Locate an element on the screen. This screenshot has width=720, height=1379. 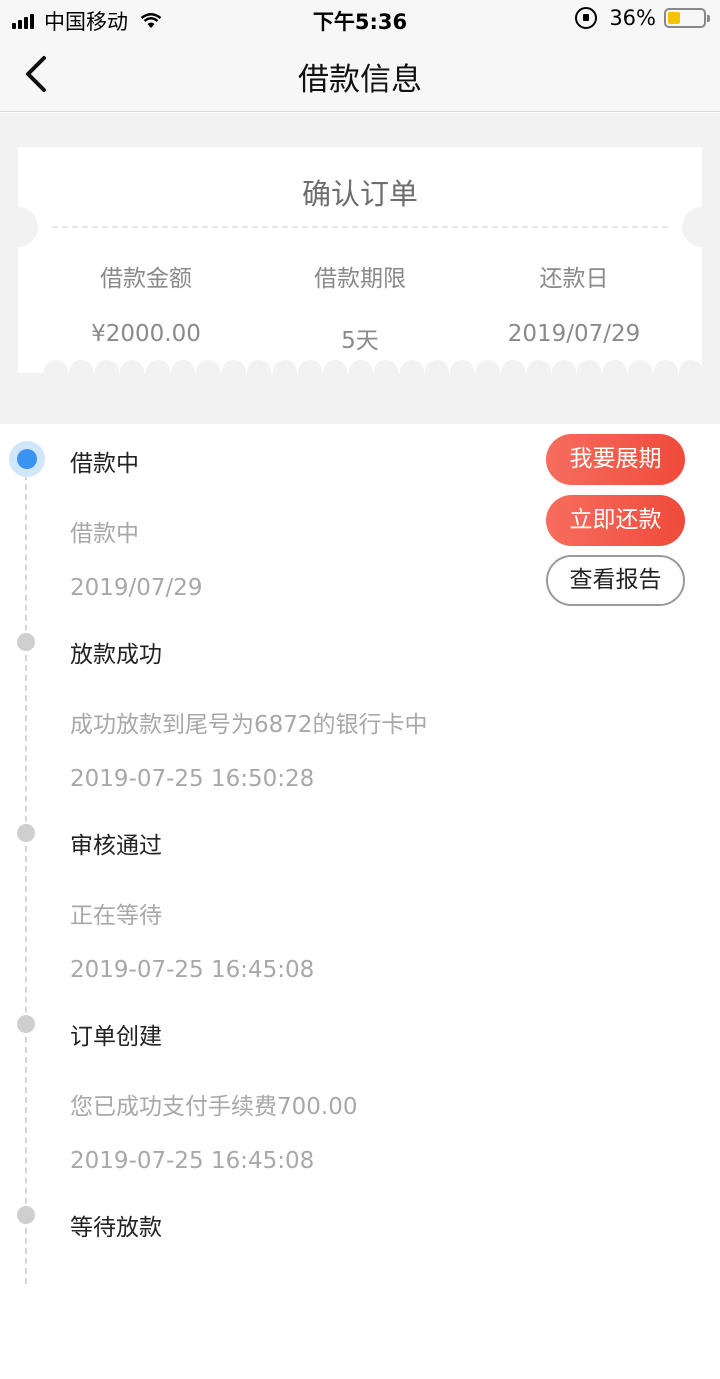
step-title: 审核通过 is located at coordinates (116, 846).